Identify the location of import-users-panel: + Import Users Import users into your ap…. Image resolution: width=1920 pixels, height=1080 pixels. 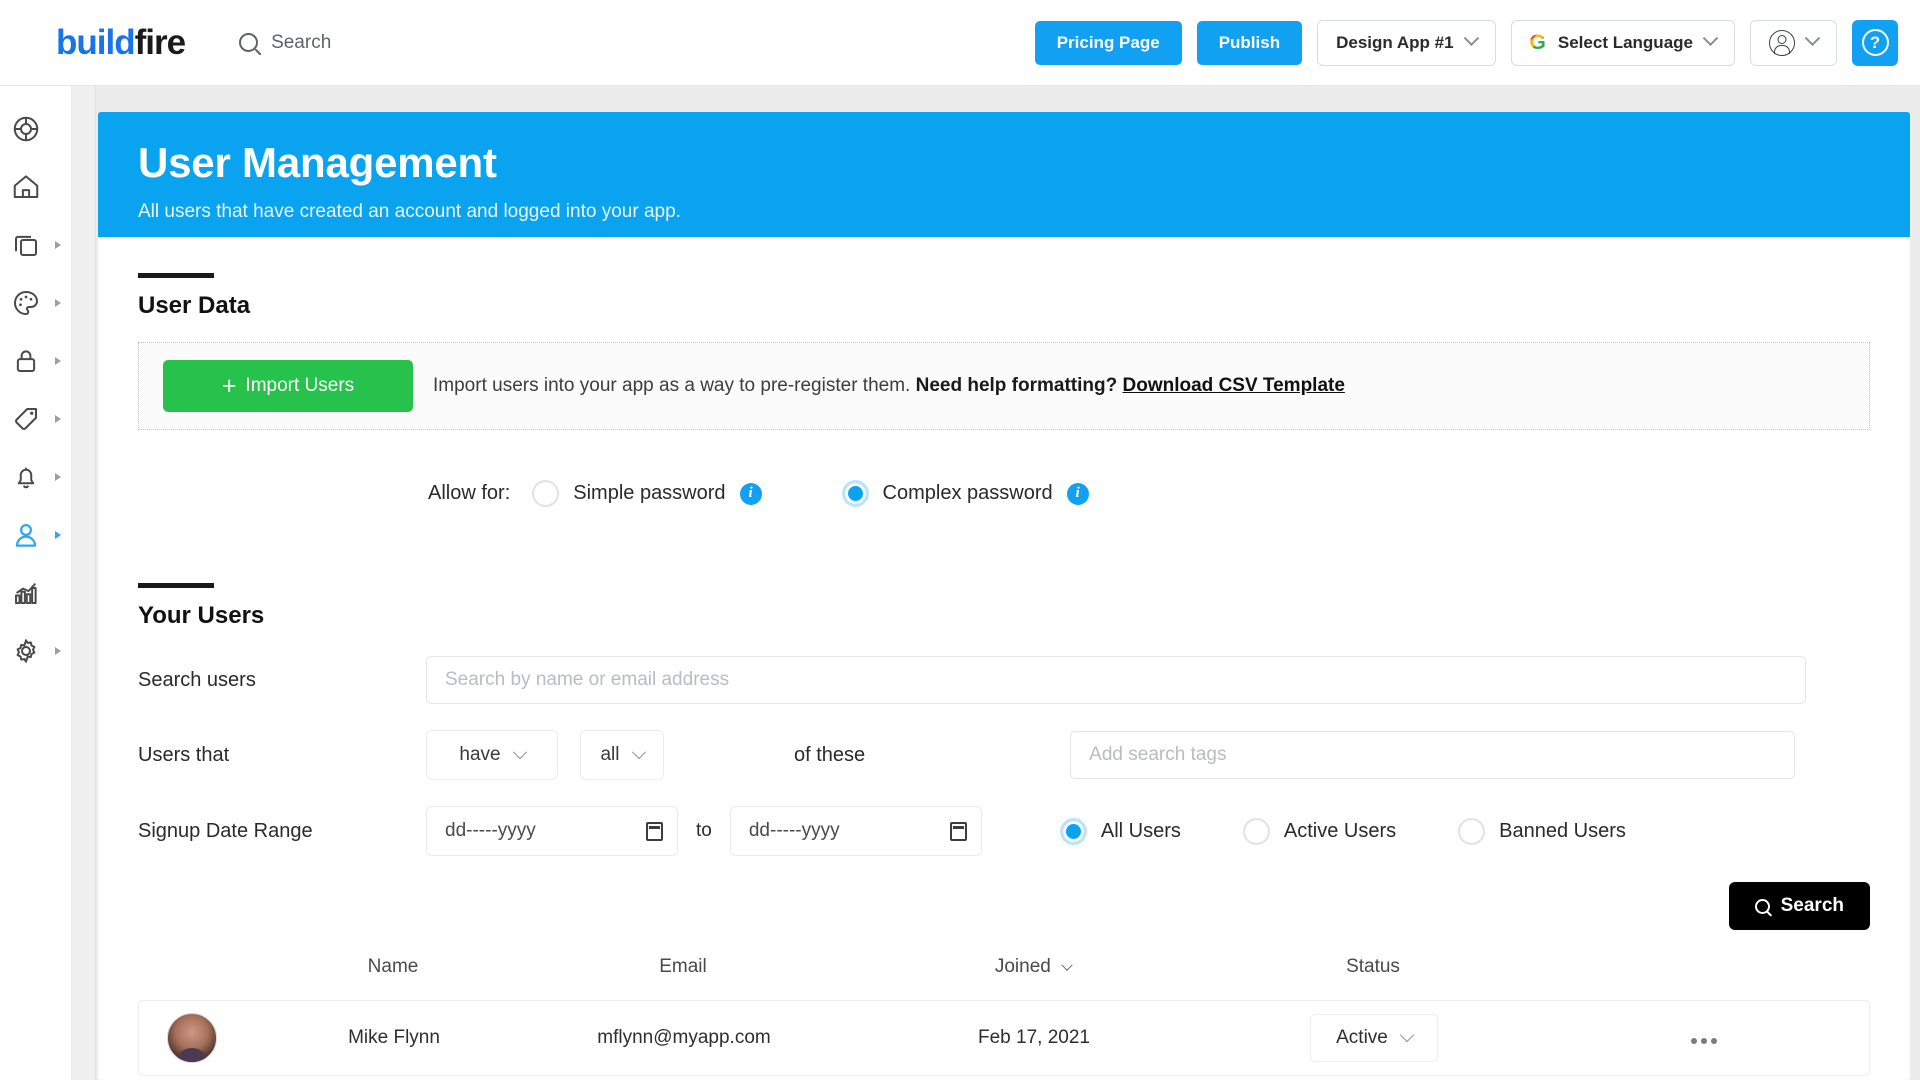
(1004, 386).